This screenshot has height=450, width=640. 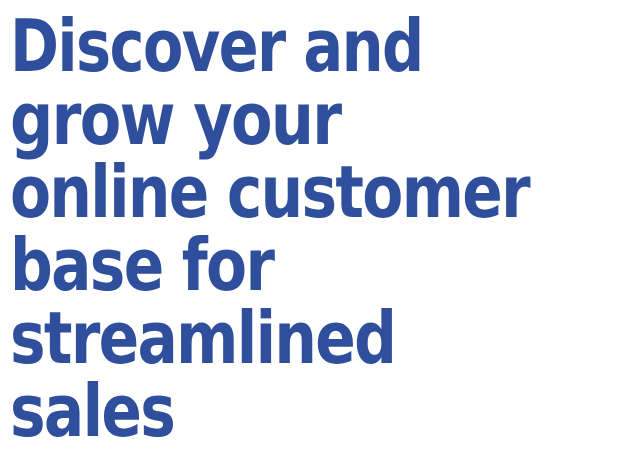 I want to click on headline-line-2: grow your, so click(x=176, y=119).